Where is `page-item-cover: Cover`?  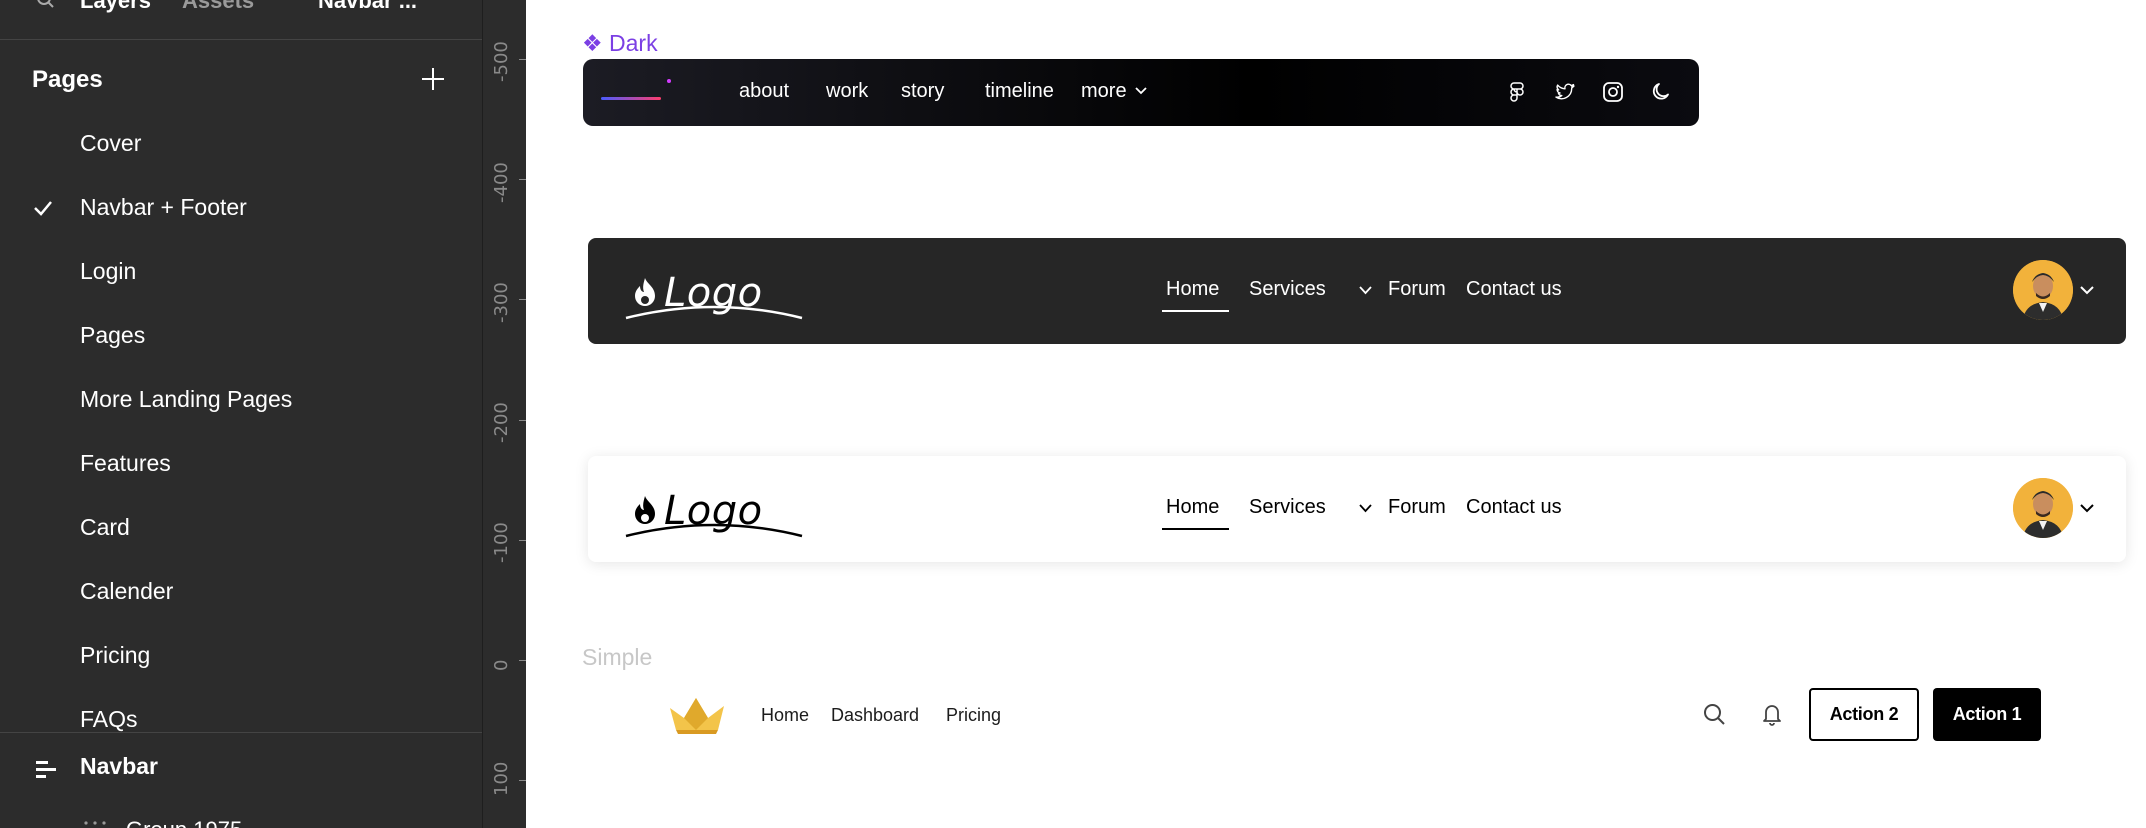
page-item-cover: Cover is located at coordinates (241, 144).